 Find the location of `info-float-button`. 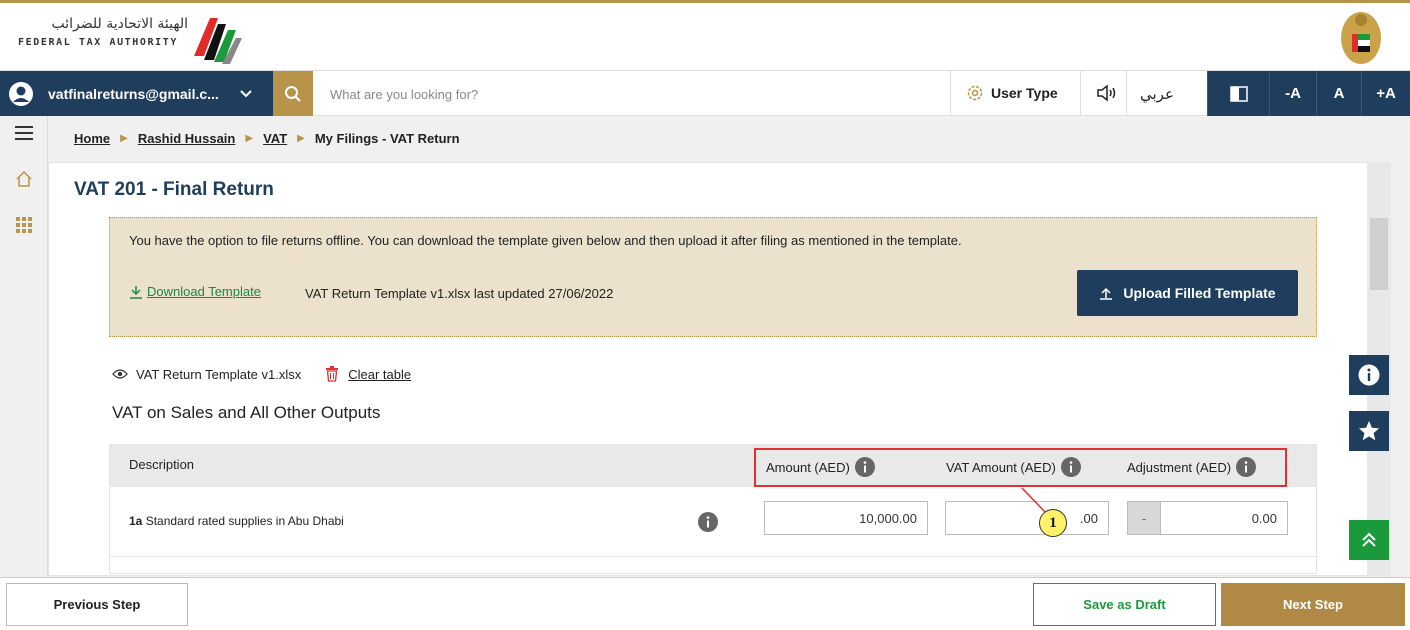

info-float-button is located at coordinates (1369, 375).